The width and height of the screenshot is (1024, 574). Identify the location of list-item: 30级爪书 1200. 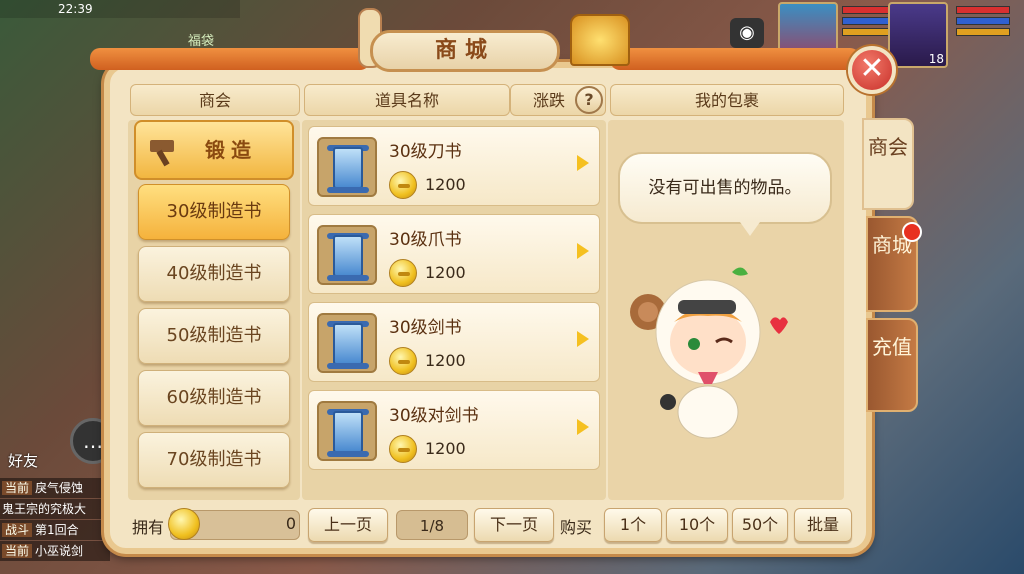
(454, 254).